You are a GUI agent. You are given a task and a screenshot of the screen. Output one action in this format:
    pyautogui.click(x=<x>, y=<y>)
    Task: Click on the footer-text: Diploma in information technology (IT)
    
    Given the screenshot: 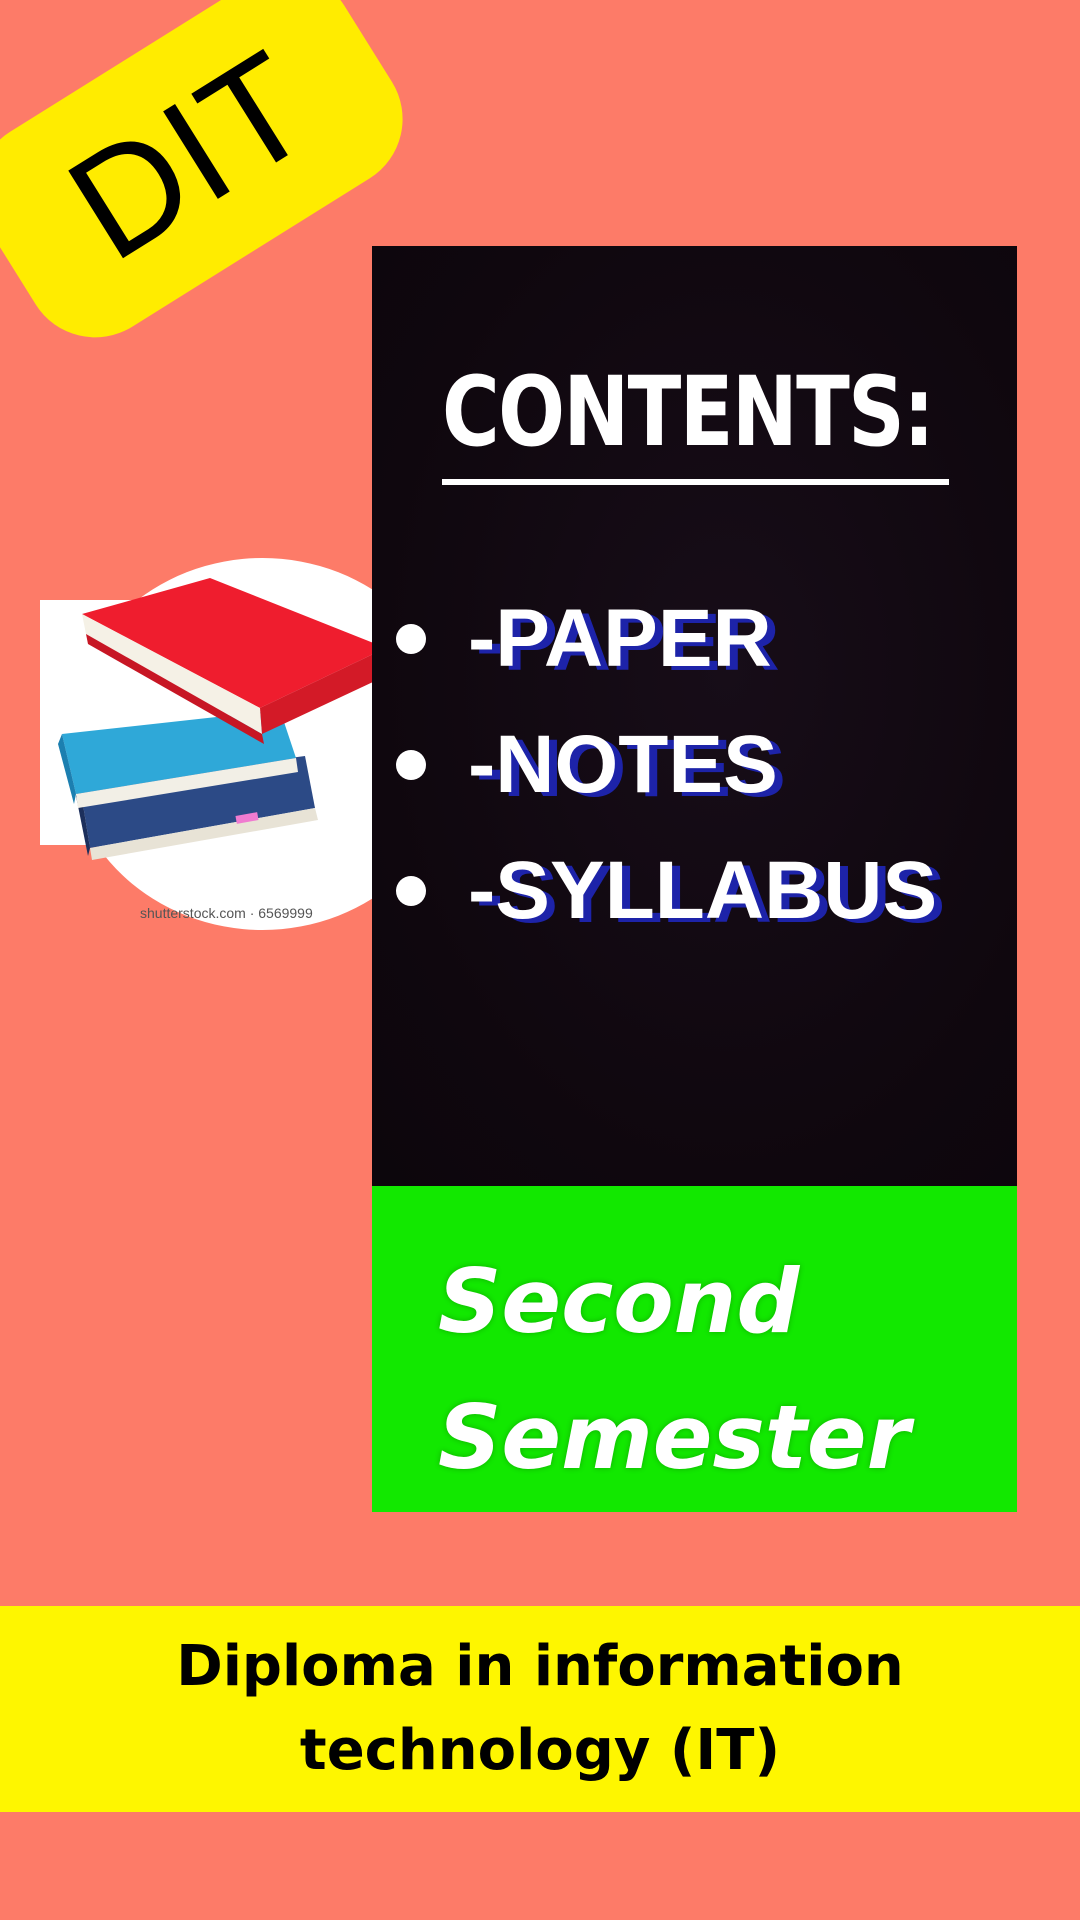 What is the action you would take?
    pyautogui.click(x=540, y=1709)
    